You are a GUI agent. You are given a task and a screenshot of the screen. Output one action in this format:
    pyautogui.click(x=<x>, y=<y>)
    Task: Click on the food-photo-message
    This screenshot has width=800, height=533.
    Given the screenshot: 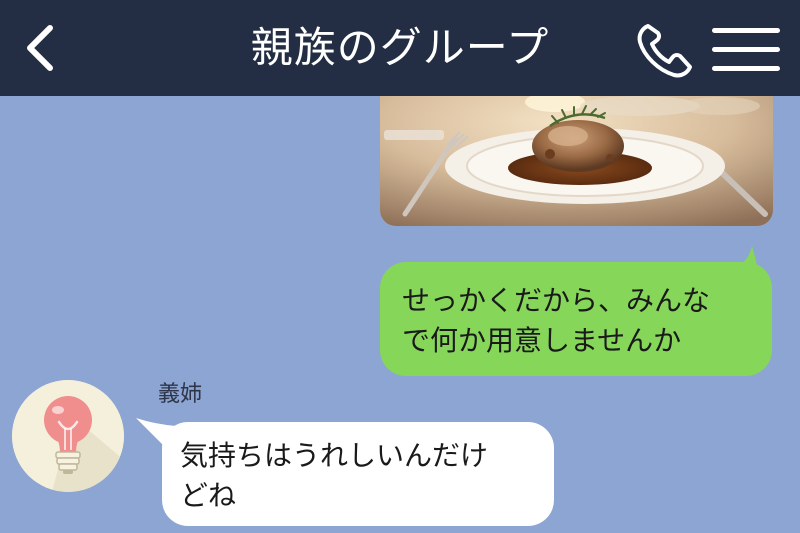 What is the action you would take?
    pyautogui.click(x=576, y=161)
    